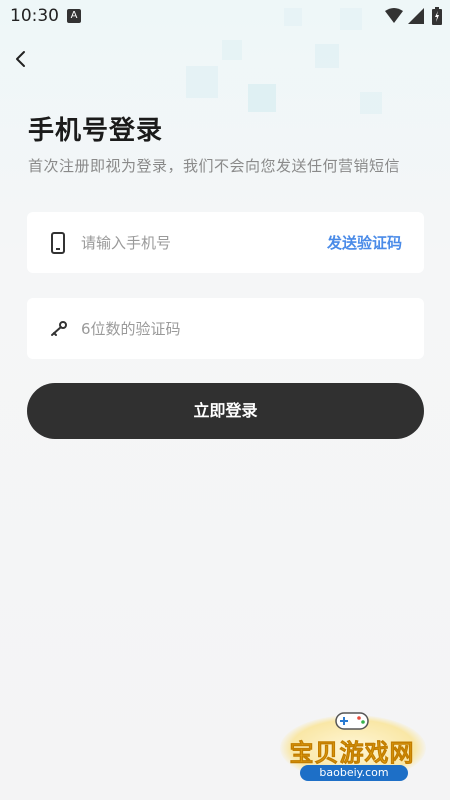 The width and height of the screenshot is (450, 800). I want to click on back-arrow-icon, so click(20, 59).